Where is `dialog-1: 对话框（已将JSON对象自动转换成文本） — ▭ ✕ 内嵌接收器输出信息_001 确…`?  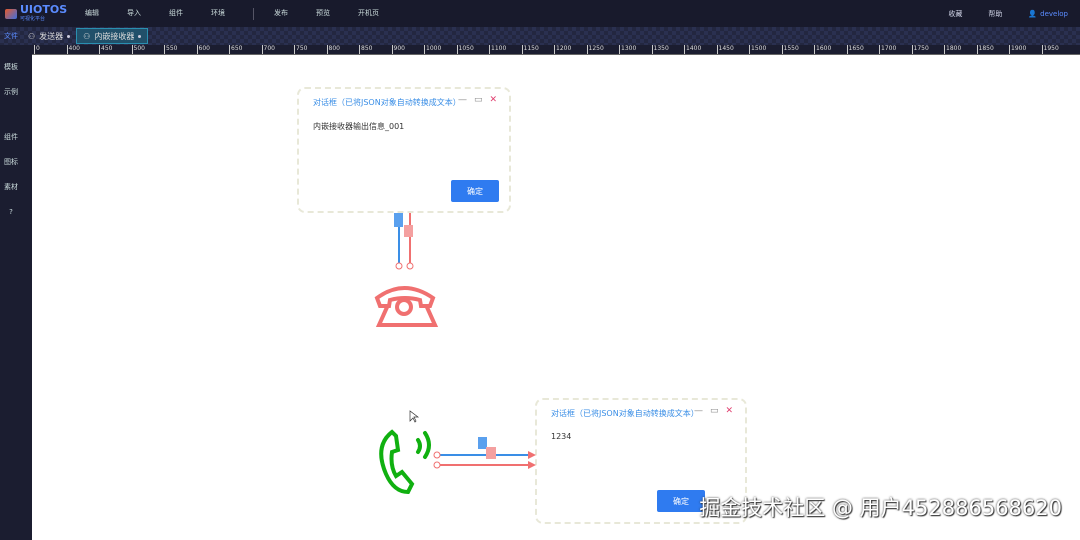
dialog-1: 对话框（已将JSON对象自动转换成文本） — ▭ ✕ 内嵌接收器输出信息_001 确… is located at coordinates (404, 150).